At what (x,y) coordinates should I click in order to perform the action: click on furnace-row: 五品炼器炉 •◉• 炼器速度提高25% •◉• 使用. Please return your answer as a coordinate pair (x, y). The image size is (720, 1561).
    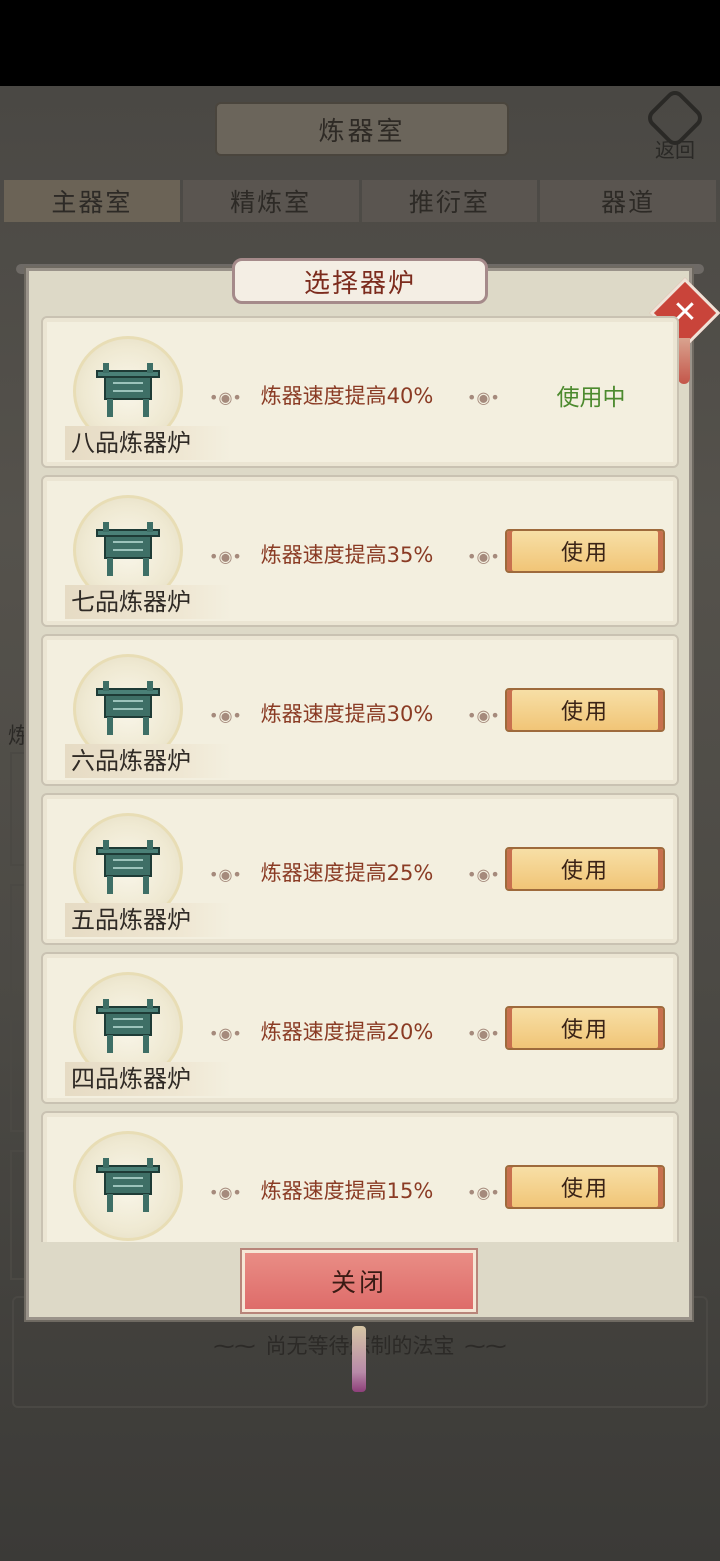
    Looking at the image, I should click on (360, 869).